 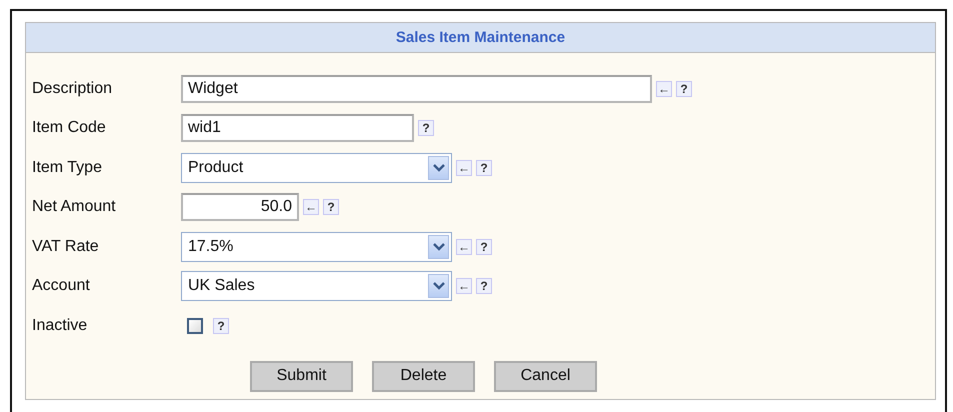 What do you see at coordinates (316, 167) in the screenshot?
I see `dropdown: Product` at bounding box center [316, 167].